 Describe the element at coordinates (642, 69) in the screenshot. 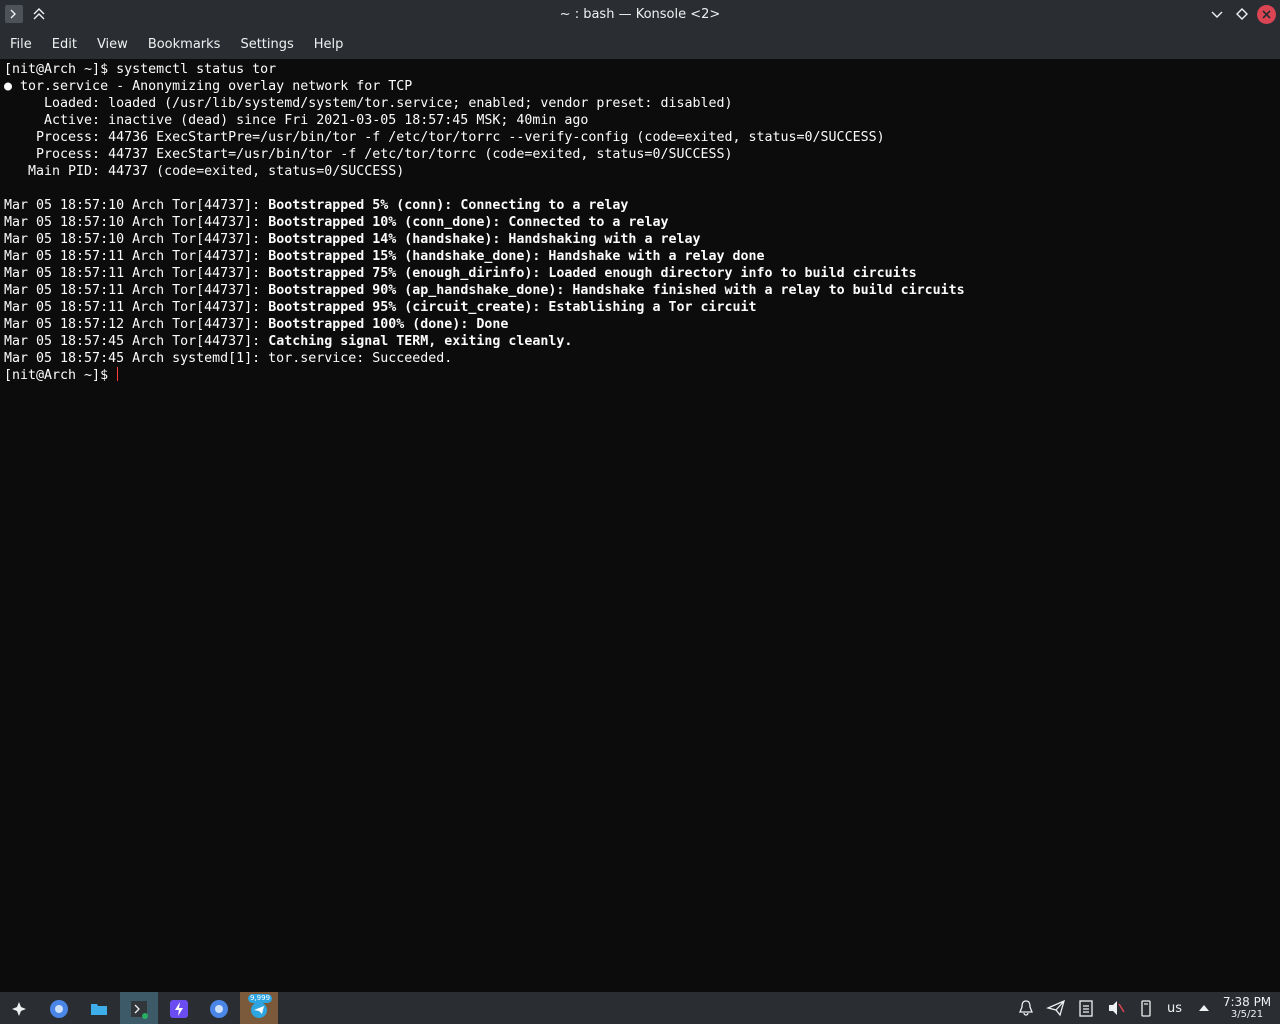

I see `terminal-line: [nit@Arch ~]$ systemctl status tor` at that location.